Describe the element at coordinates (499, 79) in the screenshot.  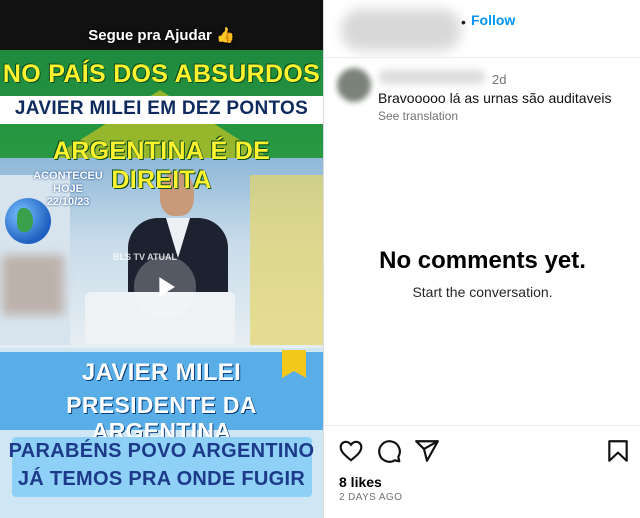
I see `comment-timestamp: 2d` at that location.